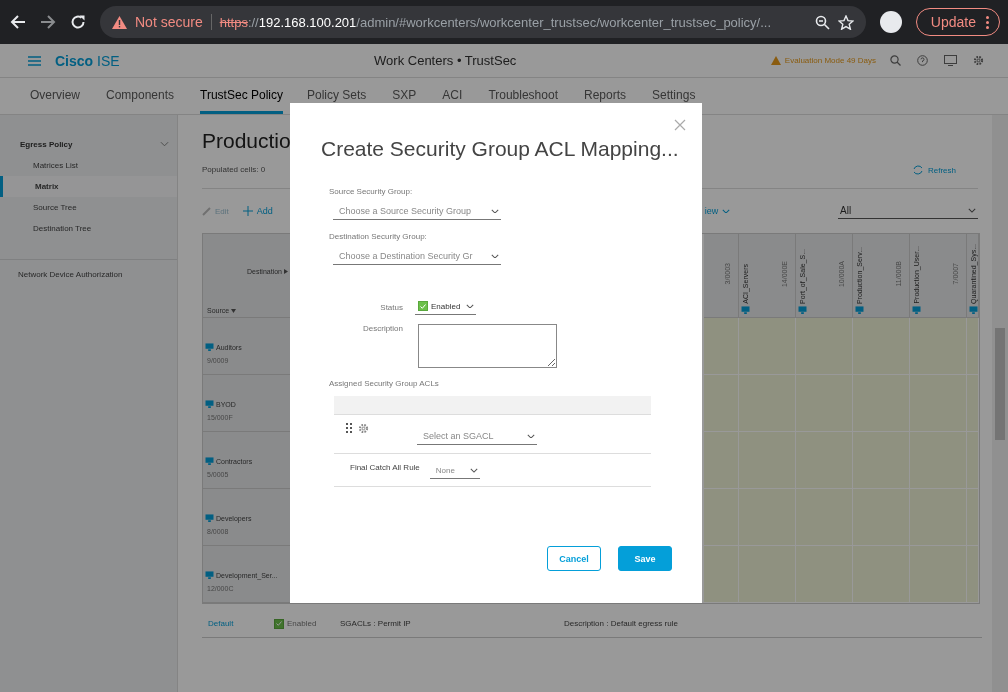  Describe the element at coordinates (88, 186) in the screenshot. I see `sidebar-item: Matrix` at that location.